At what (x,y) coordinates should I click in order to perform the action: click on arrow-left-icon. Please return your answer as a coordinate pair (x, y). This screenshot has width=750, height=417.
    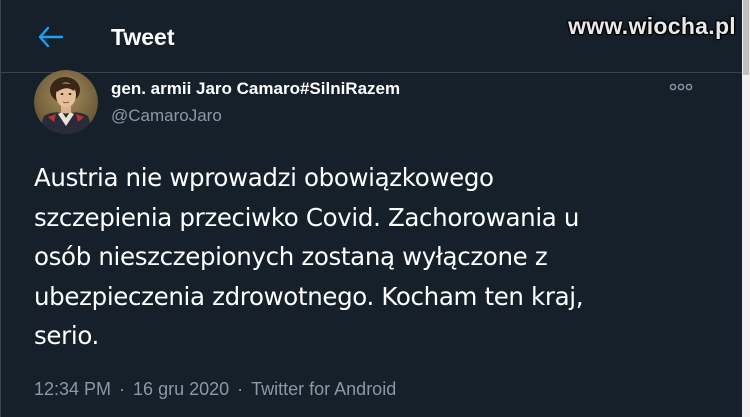
    Looking at the image, I should click on (51, 37).